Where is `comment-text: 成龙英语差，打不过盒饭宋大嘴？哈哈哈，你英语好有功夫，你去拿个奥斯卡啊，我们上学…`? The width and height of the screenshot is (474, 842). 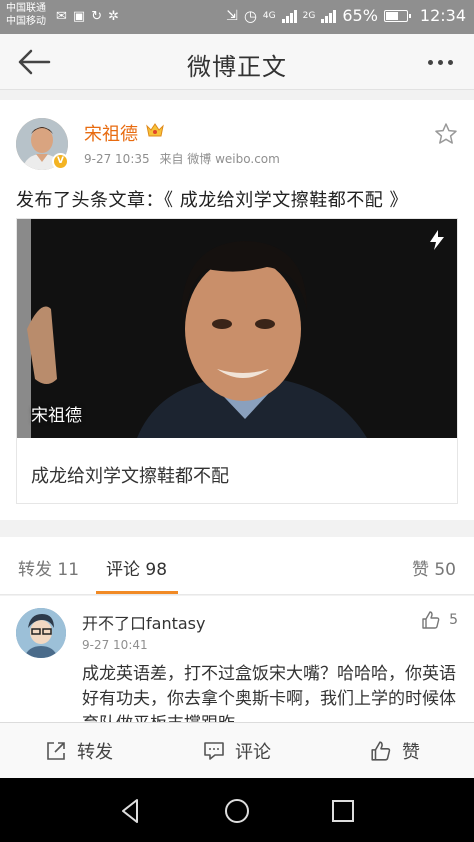 comment-text: 成龙英语差，打不过盒饭宋大嘴？哈哈哈，你英语好有功夫，你去拿个奥斯卡啊，我们上学… is located at coordinates (269, 693).